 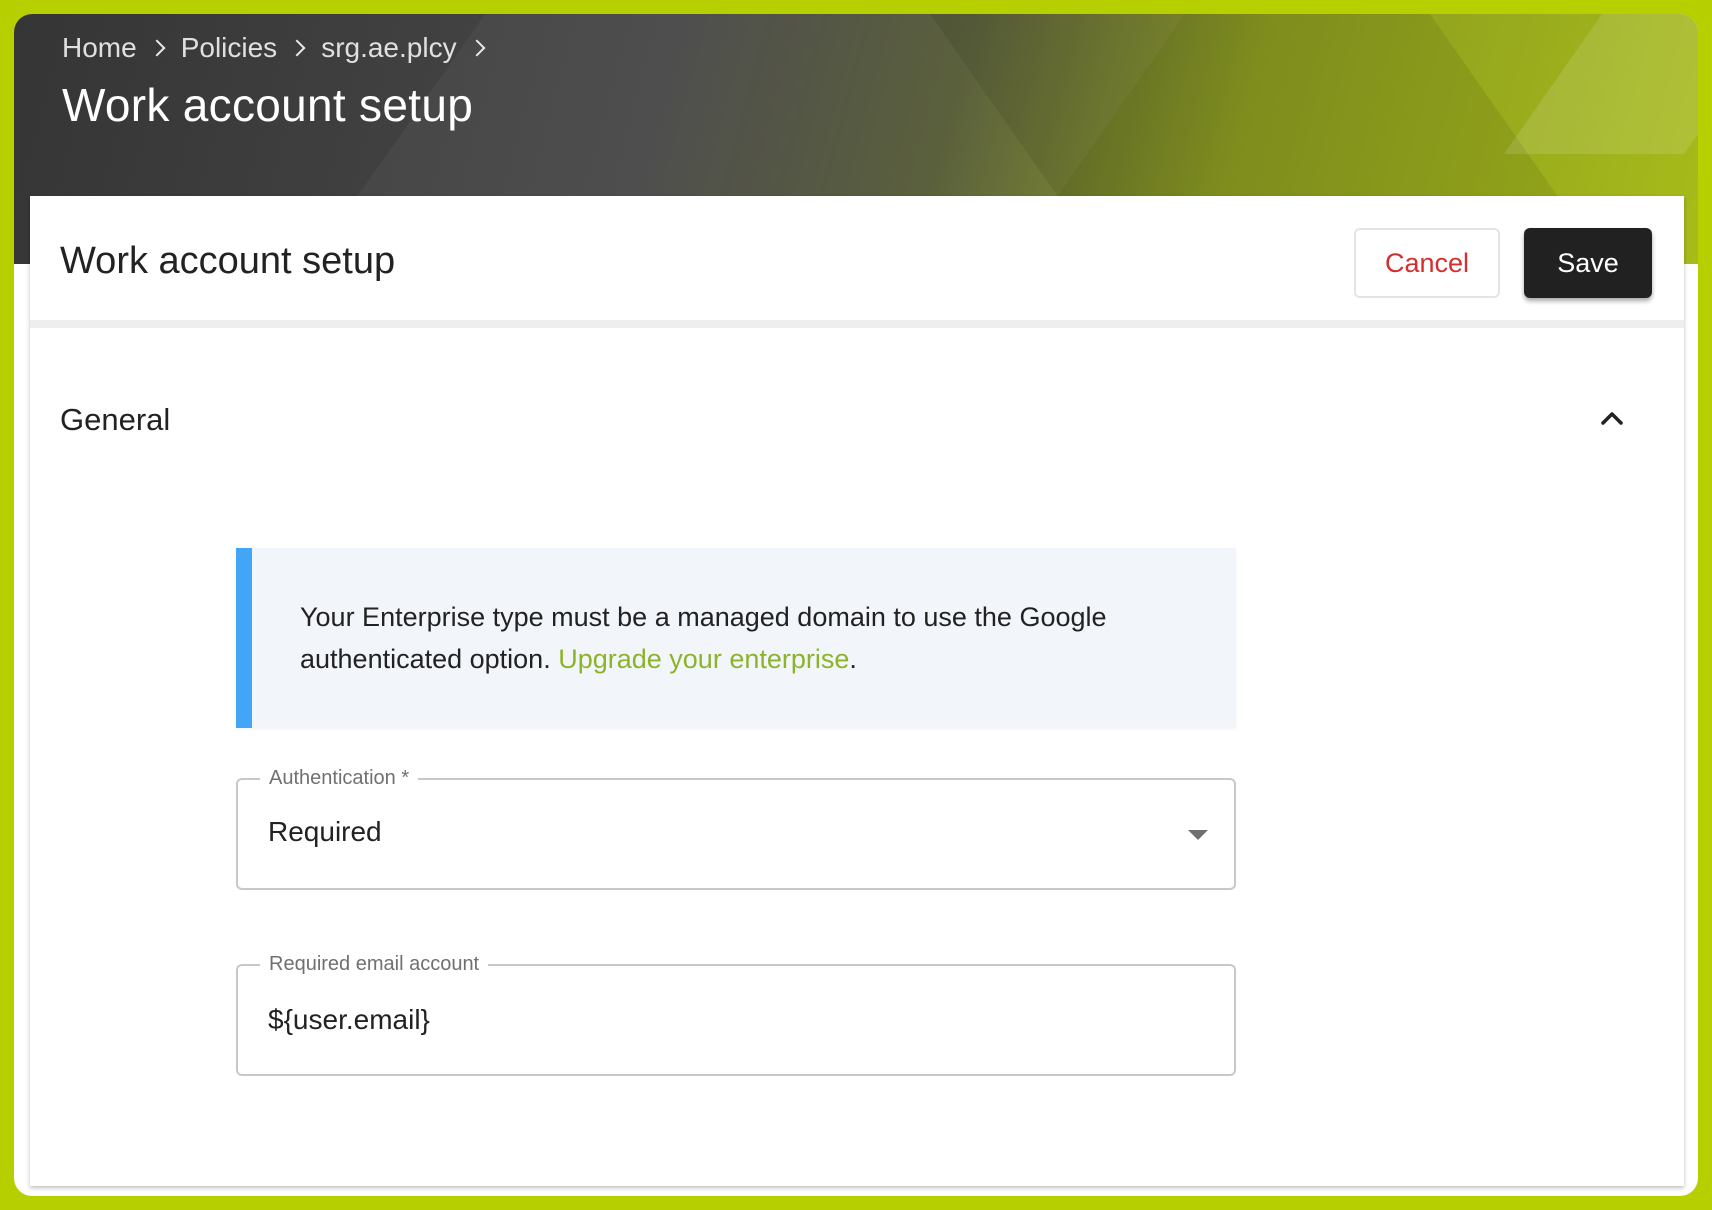 What do you see at coordinates (1198, 835) in the screenshot?
I see `dropdown-arrow-icon` at bounding box center [1198, 835].